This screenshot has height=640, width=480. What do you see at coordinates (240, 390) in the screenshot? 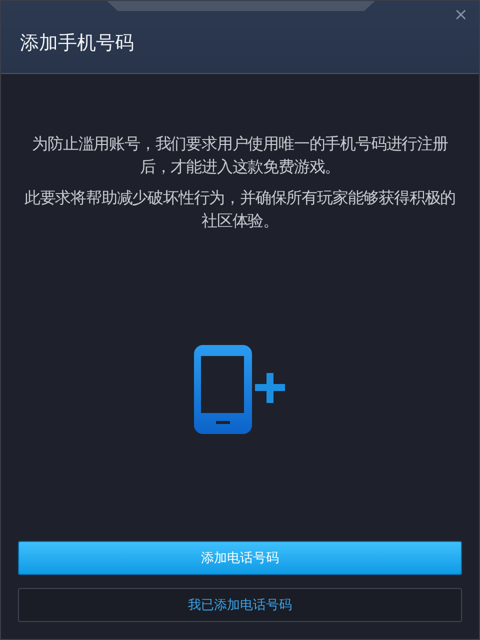
I see `phone-plus-icon` at bounding box center [240, 390].